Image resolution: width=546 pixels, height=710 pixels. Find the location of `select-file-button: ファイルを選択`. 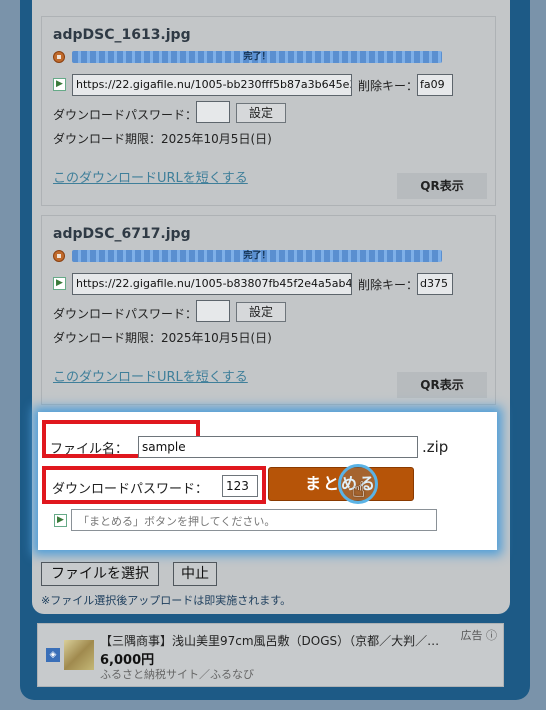

select-file-button: ファイルを選択 is located at coordinates (100, 574).